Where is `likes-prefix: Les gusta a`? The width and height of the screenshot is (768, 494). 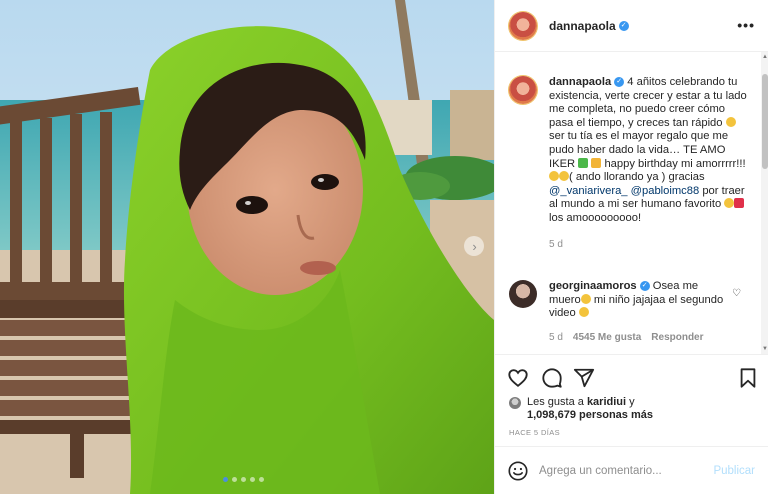 likes-prefix: Les gusta a is located at coordinates (557, 402).